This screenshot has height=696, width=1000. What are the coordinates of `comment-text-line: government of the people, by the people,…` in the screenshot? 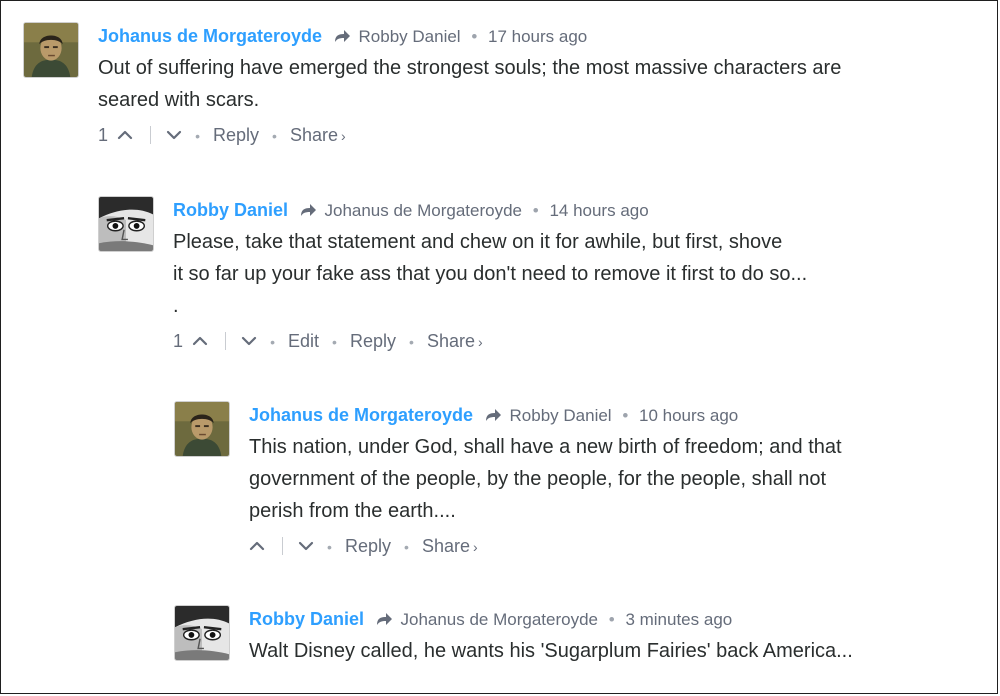 It's located at (538, 479).